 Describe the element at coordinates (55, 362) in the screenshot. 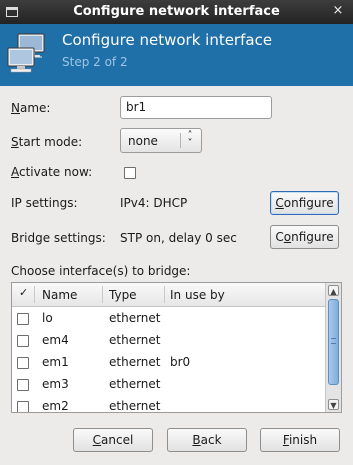

I see `row-name: em1` at that location.